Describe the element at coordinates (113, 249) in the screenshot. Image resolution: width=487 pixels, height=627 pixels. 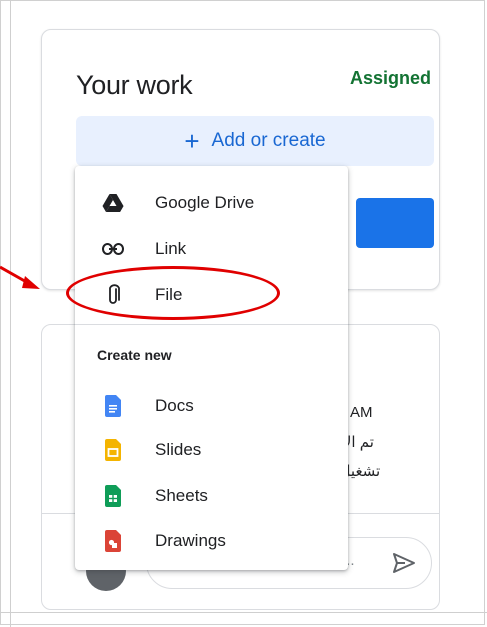
I see `link-icon` at that location.